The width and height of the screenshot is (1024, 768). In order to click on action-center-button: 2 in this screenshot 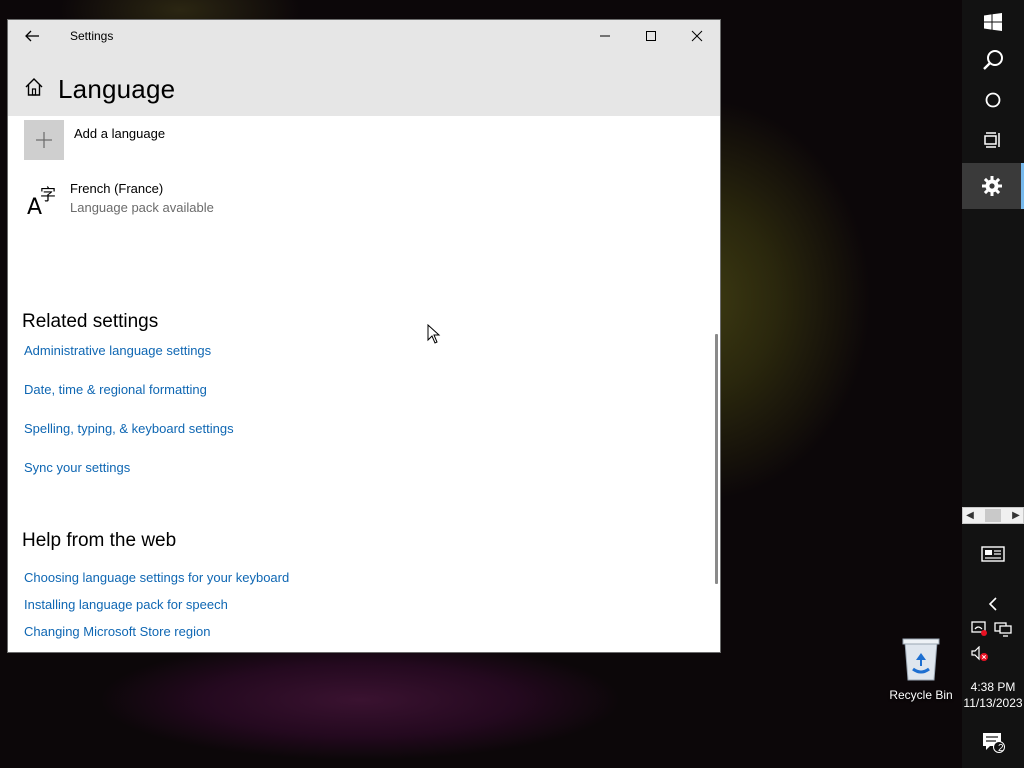, I will do `click(993, 742)`.